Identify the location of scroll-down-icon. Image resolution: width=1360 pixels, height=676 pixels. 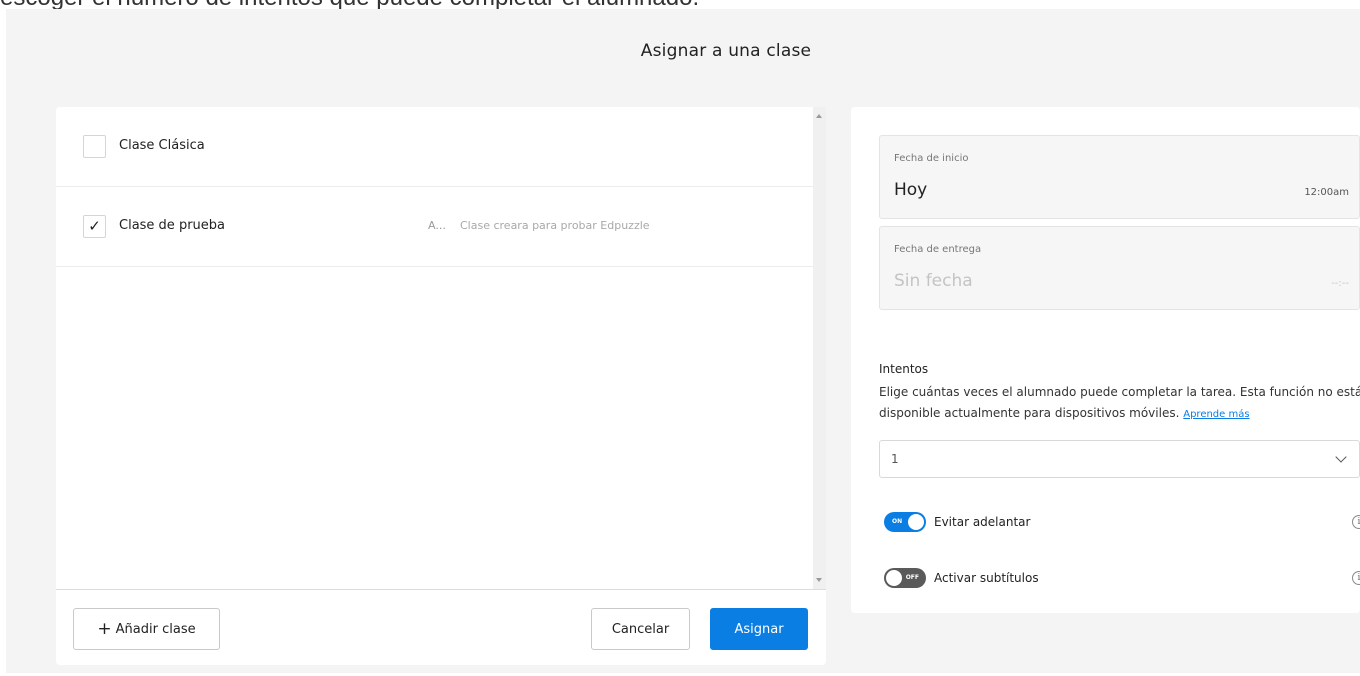
(819, 580).